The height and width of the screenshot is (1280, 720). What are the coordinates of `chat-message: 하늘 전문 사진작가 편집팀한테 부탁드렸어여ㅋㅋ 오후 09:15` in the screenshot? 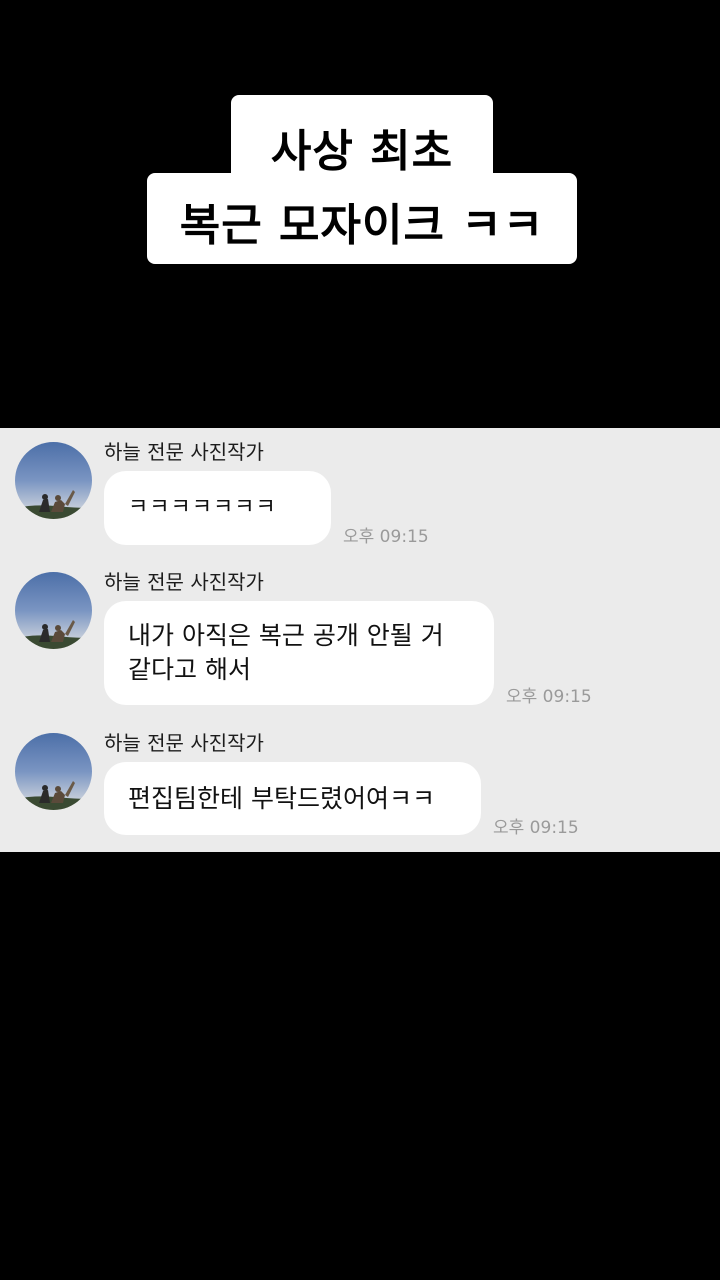 It's located at (360, 784).